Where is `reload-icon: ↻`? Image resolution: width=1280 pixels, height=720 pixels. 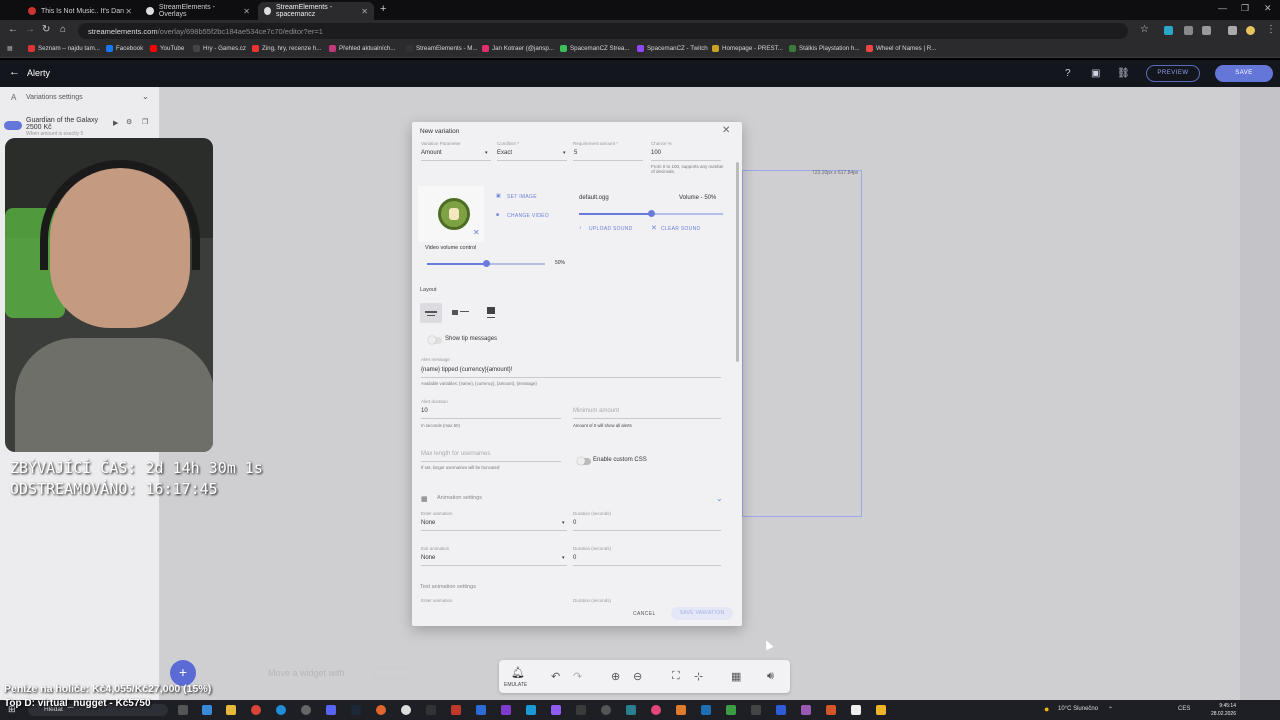 reload-icon: ↻ is located at coordinates (46, 29).